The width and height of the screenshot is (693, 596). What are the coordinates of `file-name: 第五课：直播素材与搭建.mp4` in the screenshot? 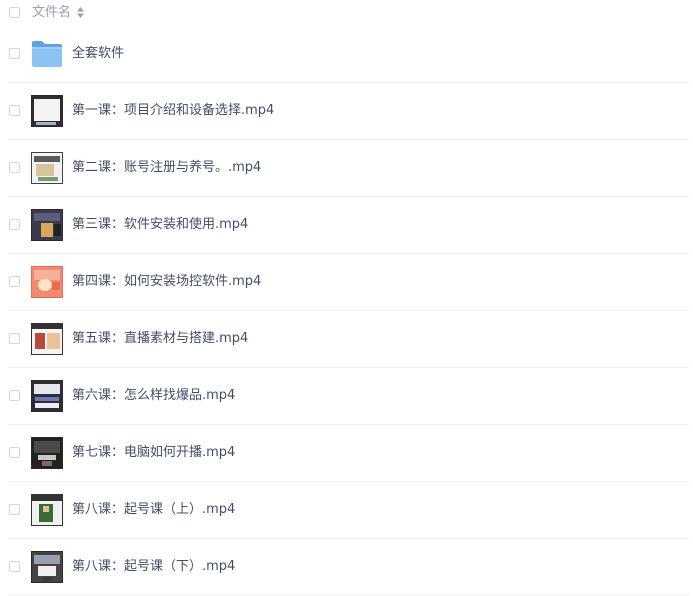 It's located at (160, 339).